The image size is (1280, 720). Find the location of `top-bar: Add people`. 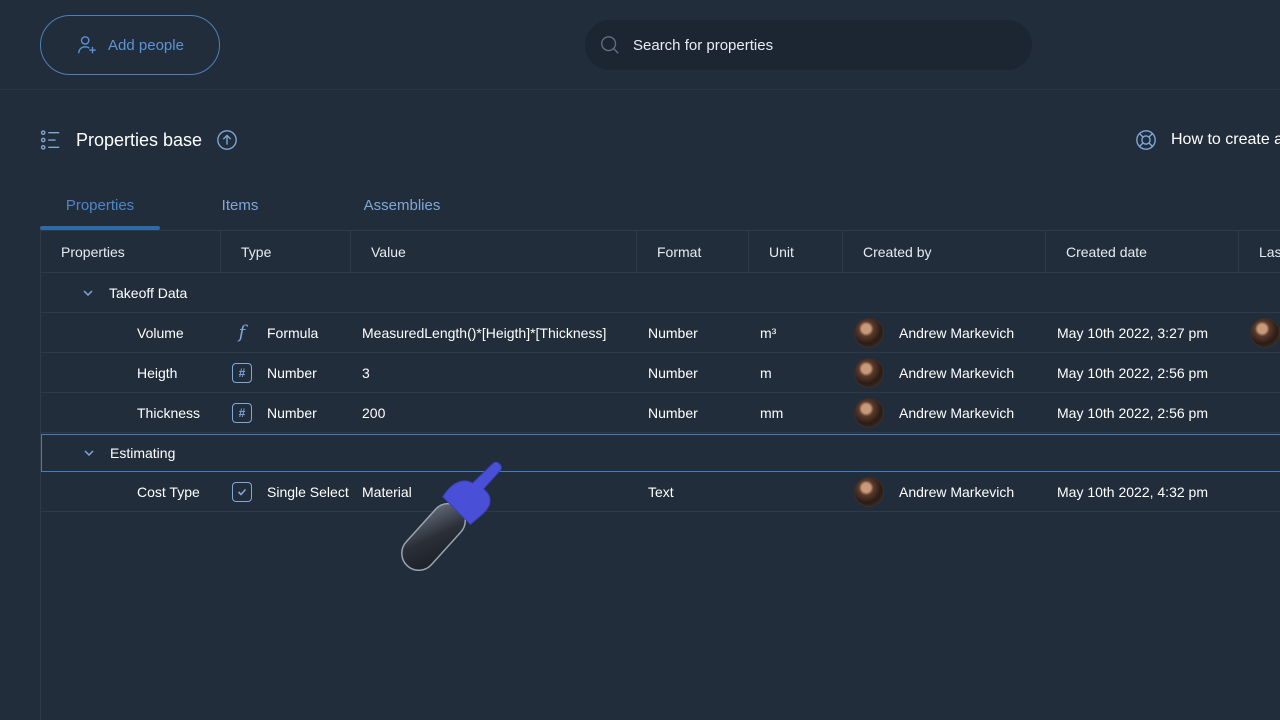

top-bar: Add people is located at coordinates (640, 45).